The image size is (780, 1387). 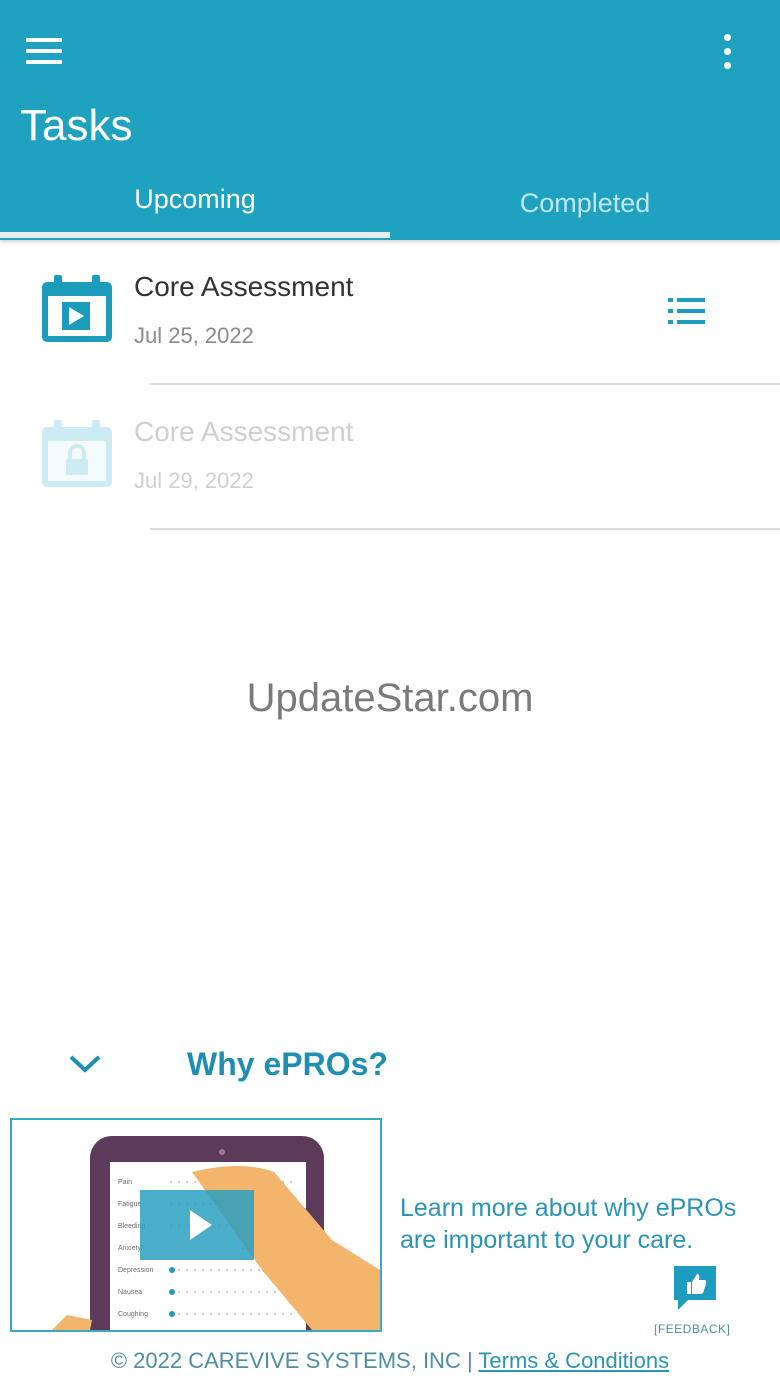 I want to click on more-options-button, so click(x=727, y=55).